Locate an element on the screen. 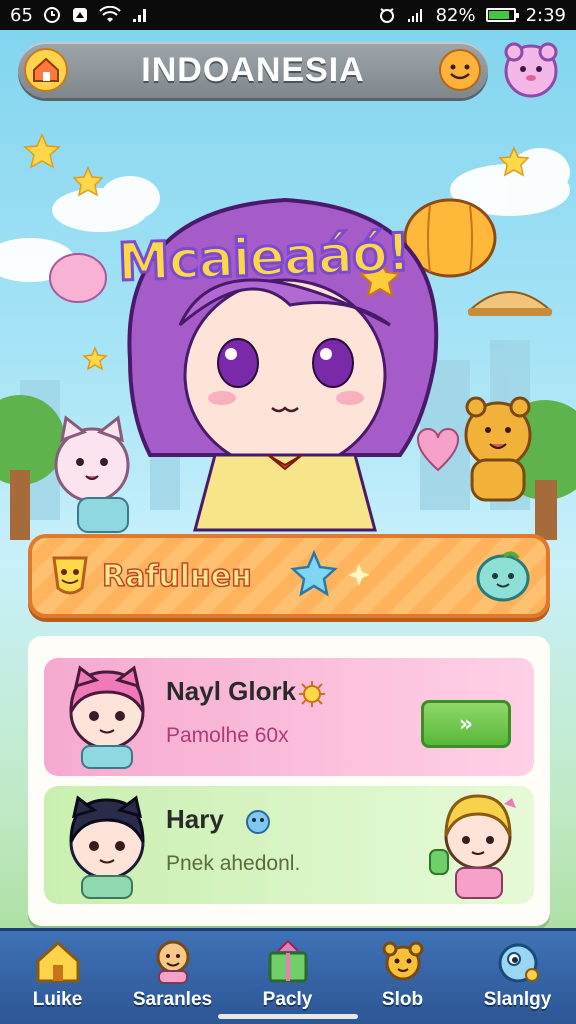 The height and width of the screenshot is (1024, 576). nav-item-luike: Luike is located at coordinates (57, 977).